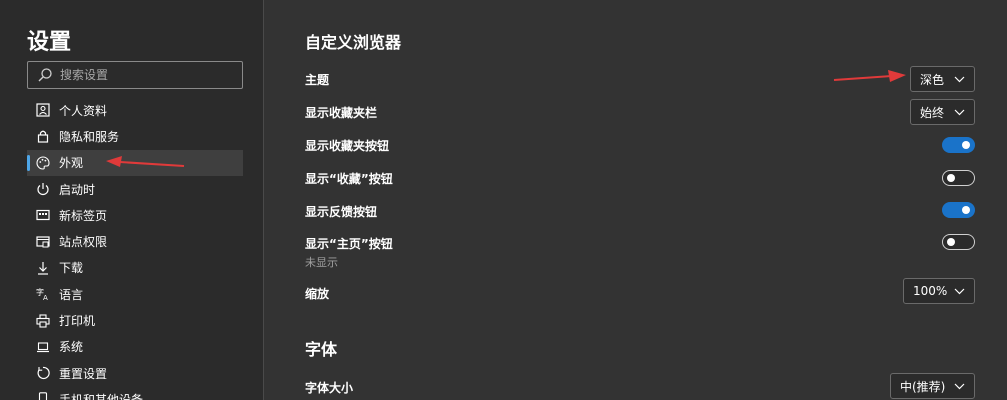 This screenshot has width=1007, height=400. I want to click on zoom-dropdown: 100%, so click(939, 291).